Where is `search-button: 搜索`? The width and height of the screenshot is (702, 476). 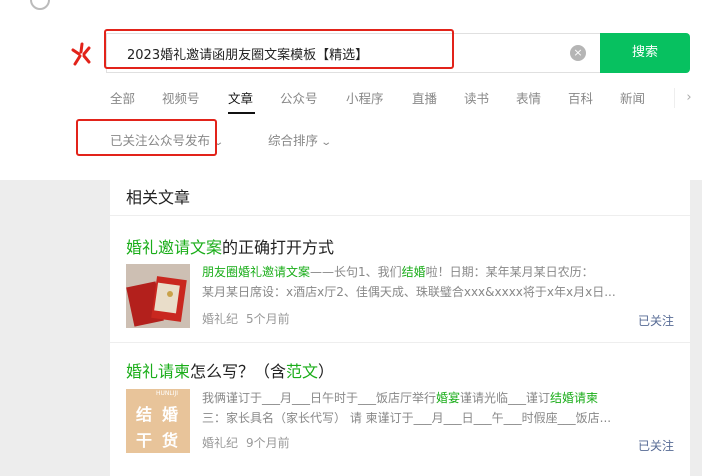 search-button: 搜索 is located at coordinates (645, 53).